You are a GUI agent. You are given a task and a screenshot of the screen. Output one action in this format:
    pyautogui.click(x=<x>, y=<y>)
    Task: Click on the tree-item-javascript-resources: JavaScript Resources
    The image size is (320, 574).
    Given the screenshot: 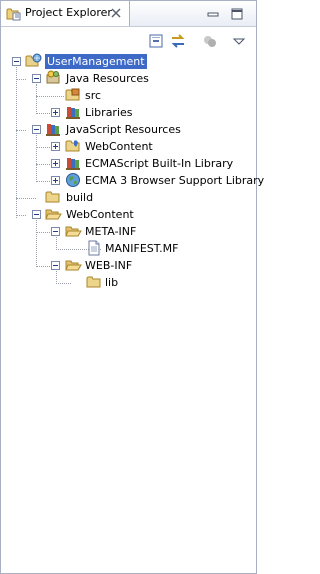 What is the action you would take?
    pyautogui.click(x=91, y=129)
    